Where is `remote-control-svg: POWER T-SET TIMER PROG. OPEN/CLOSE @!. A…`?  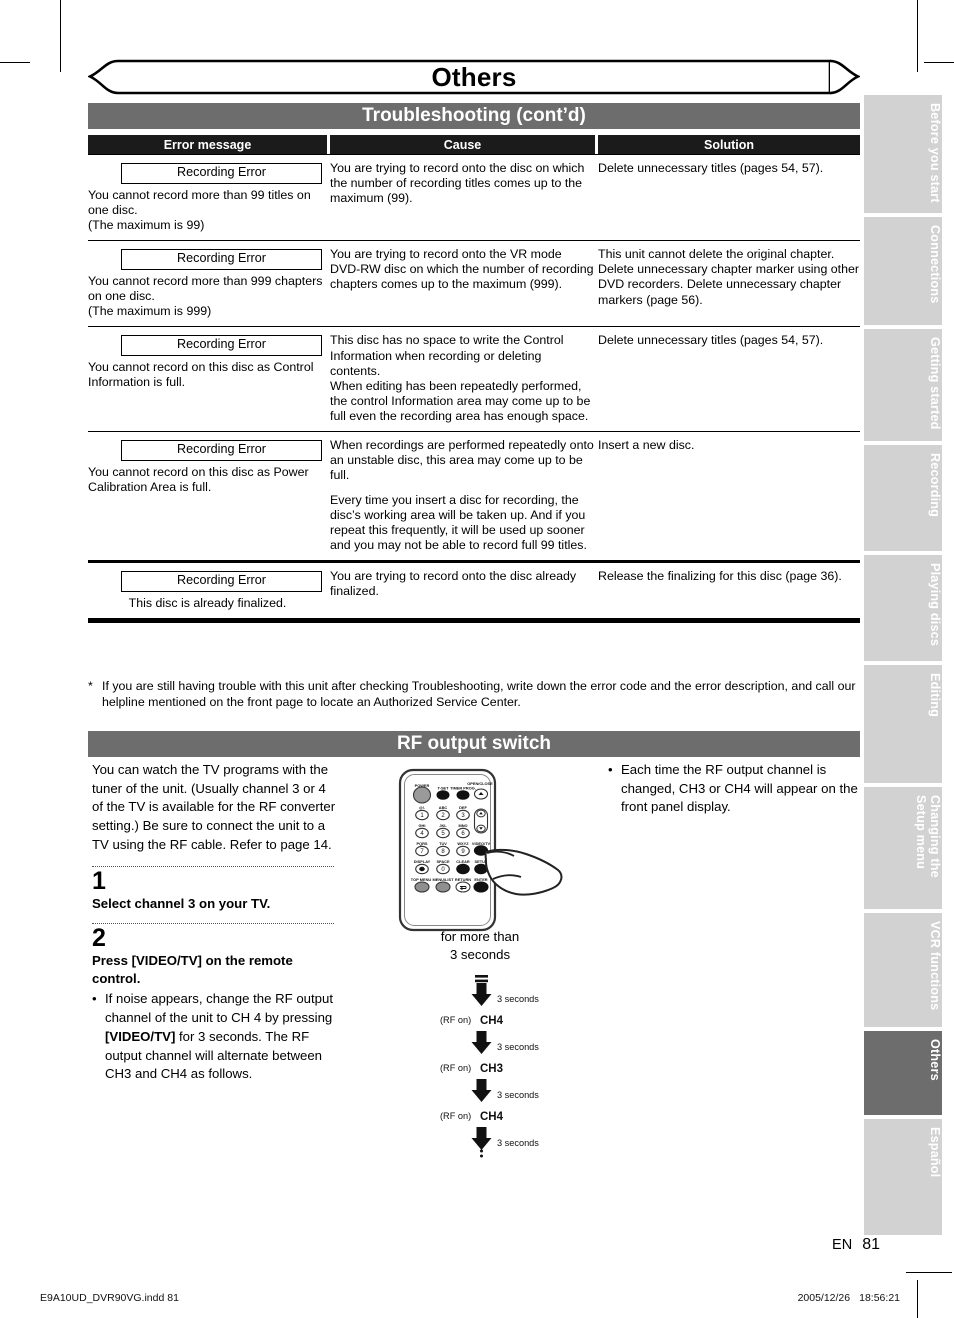
remote-control-svg: POWER T-SET TIMER PROG. OPEN/CLOSE @!. A… is located at coordinates (480, 850).